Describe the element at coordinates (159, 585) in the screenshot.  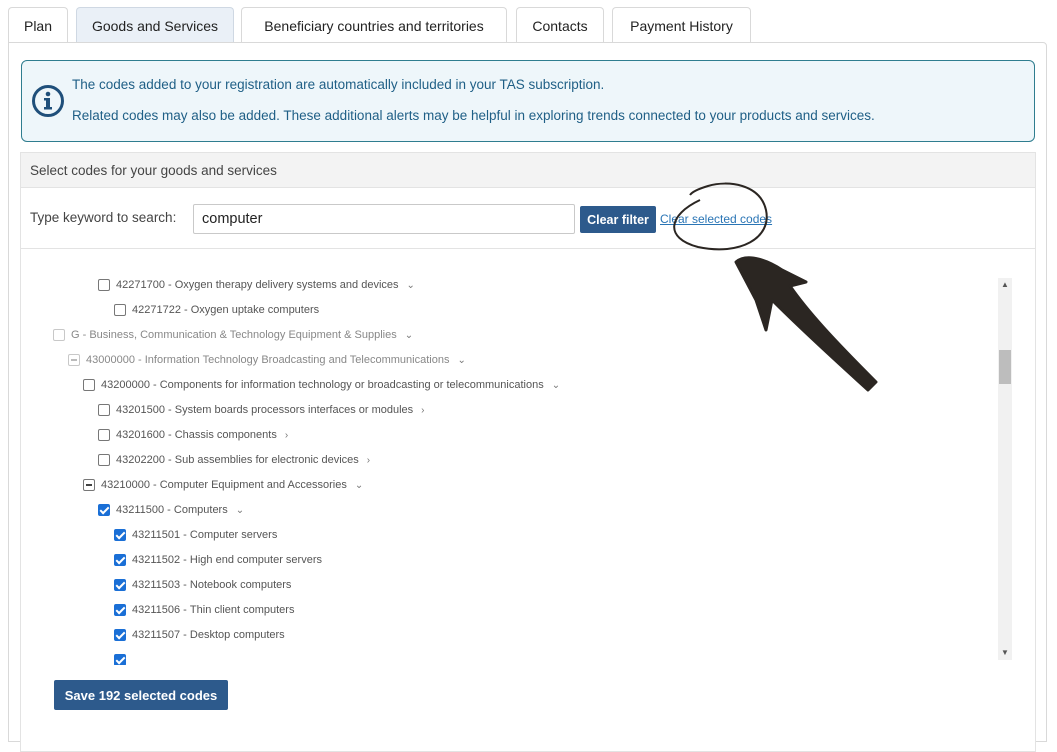
I see `tree-row-code: 43211503 -` at that location.